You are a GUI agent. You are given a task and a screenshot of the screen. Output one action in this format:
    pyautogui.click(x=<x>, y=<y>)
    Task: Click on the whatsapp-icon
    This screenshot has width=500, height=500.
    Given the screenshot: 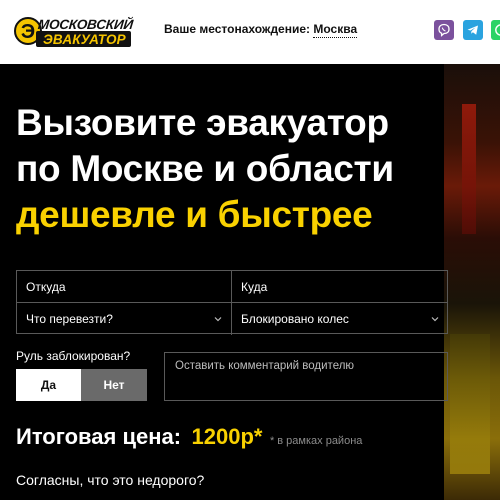 What is the action you would take?
    pyautogui.click(x=495, y=30)
    